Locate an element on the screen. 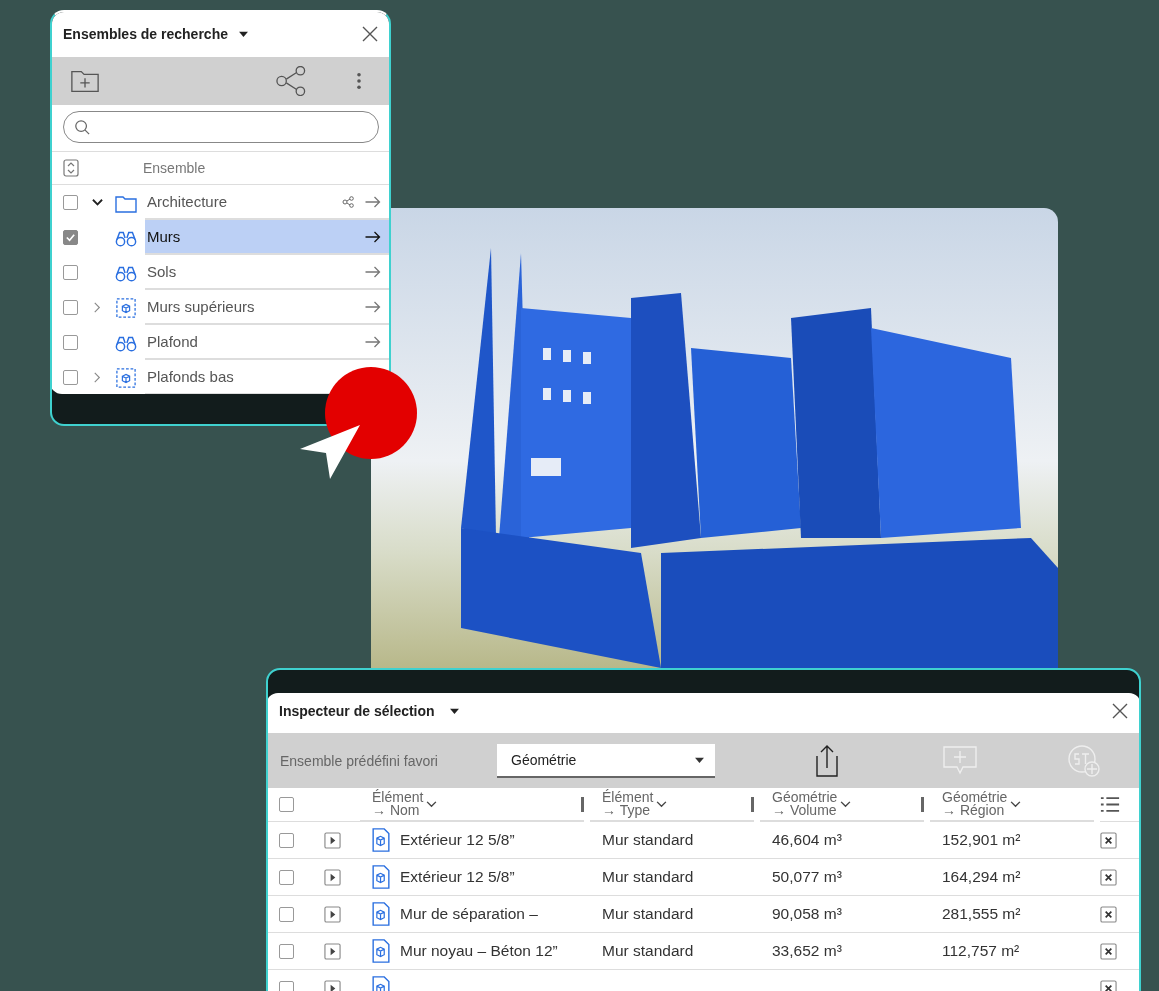  cursor-icon is located at coordinates (330, 452).